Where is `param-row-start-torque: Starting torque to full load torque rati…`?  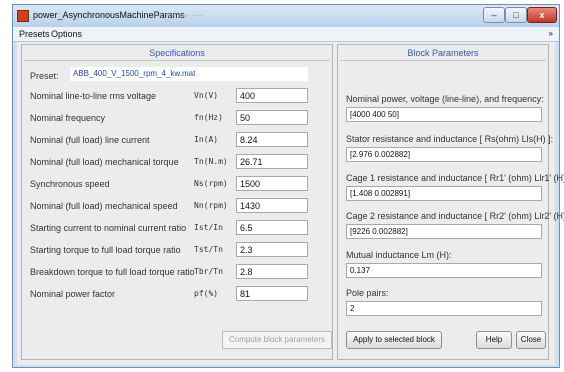
param-row-start-torque: Starting torque to full load torque rati… is located at coordinates (177, 250).